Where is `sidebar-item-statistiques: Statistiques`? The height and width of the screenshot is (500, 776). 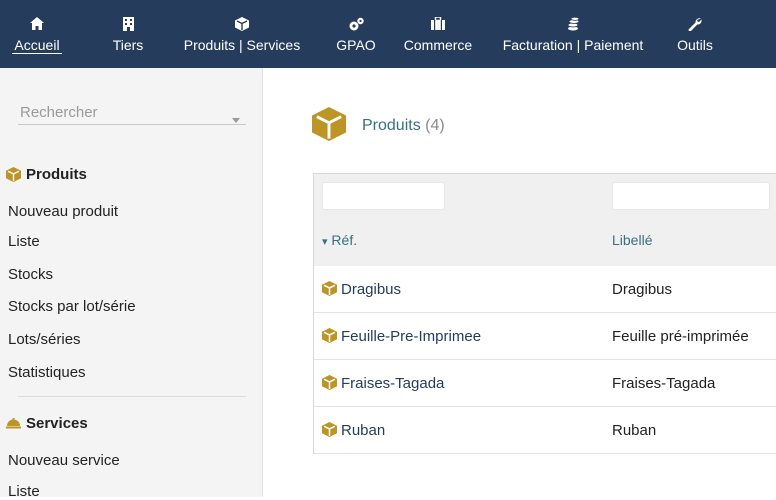
sidebar-item-statistiques: Statistiques is located at coordinates (47, 372).